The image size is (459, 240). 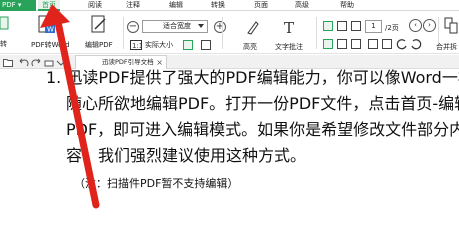 What do you see at coordinates (49, 63) in the screenshot?
I see `print-icon` at bounding box center [49, 63].